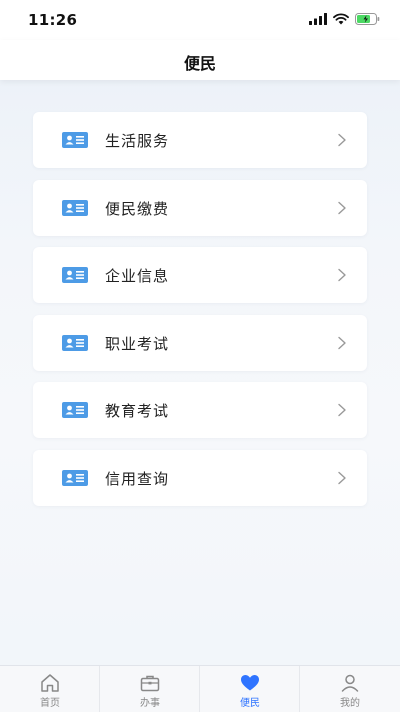  What do you see at coordinates (137, 343) in the screenshot?
I see `menu-item-label: 职业考试` at bounding box center [137, 343].